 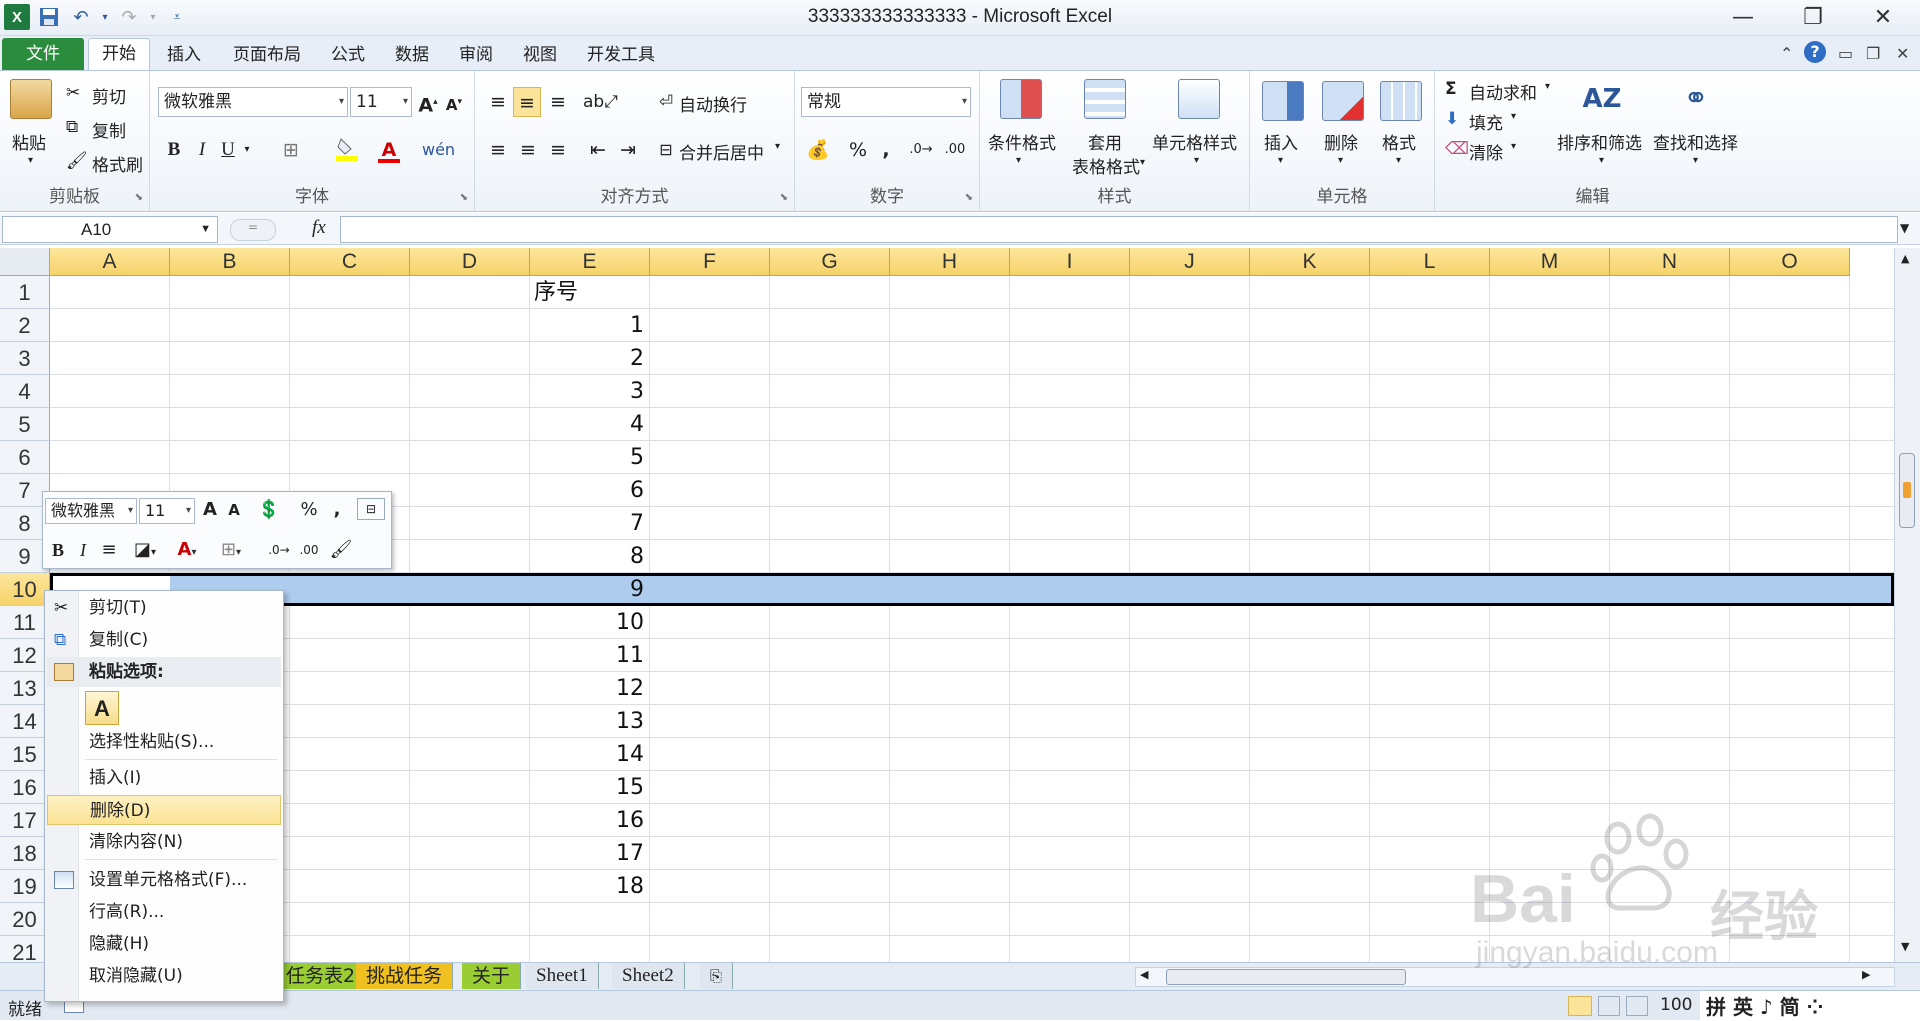 What do you see at coordinates (621, 56) in the screenshot?
I see `tab-developer: 开发工具` at bounding box center [621, 56].